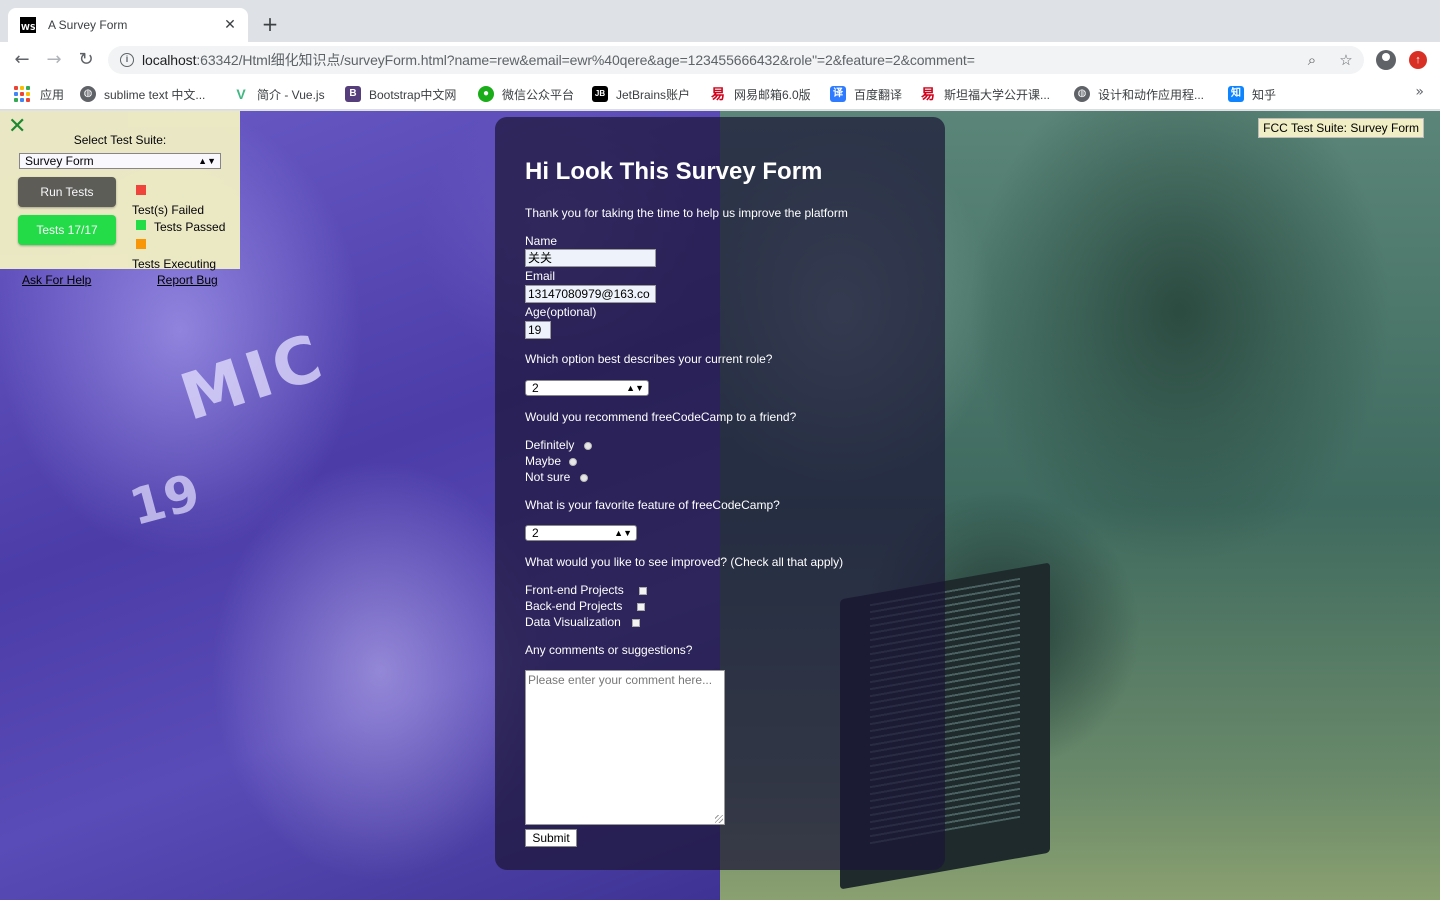 The height and width of the screenshot is (900, 1440). What do you see at coordinates (1236, 94) in the screenshot?
I see `zhihu-icon: 知` at bounding box center [1236, 94].